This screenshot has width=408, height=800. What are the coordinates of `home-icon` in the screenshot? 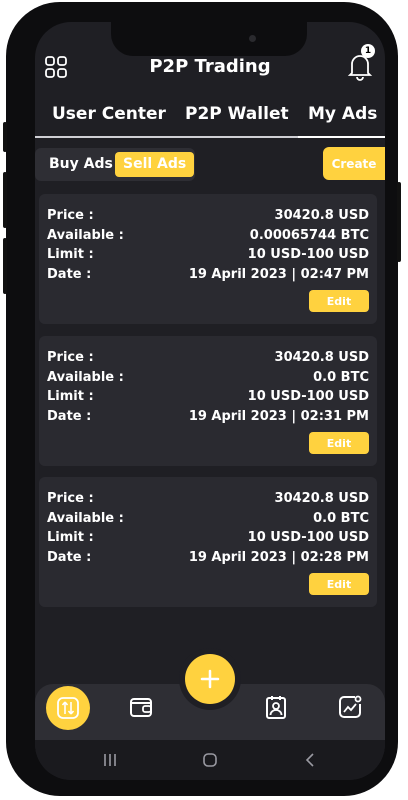 It's located at (210, 760).